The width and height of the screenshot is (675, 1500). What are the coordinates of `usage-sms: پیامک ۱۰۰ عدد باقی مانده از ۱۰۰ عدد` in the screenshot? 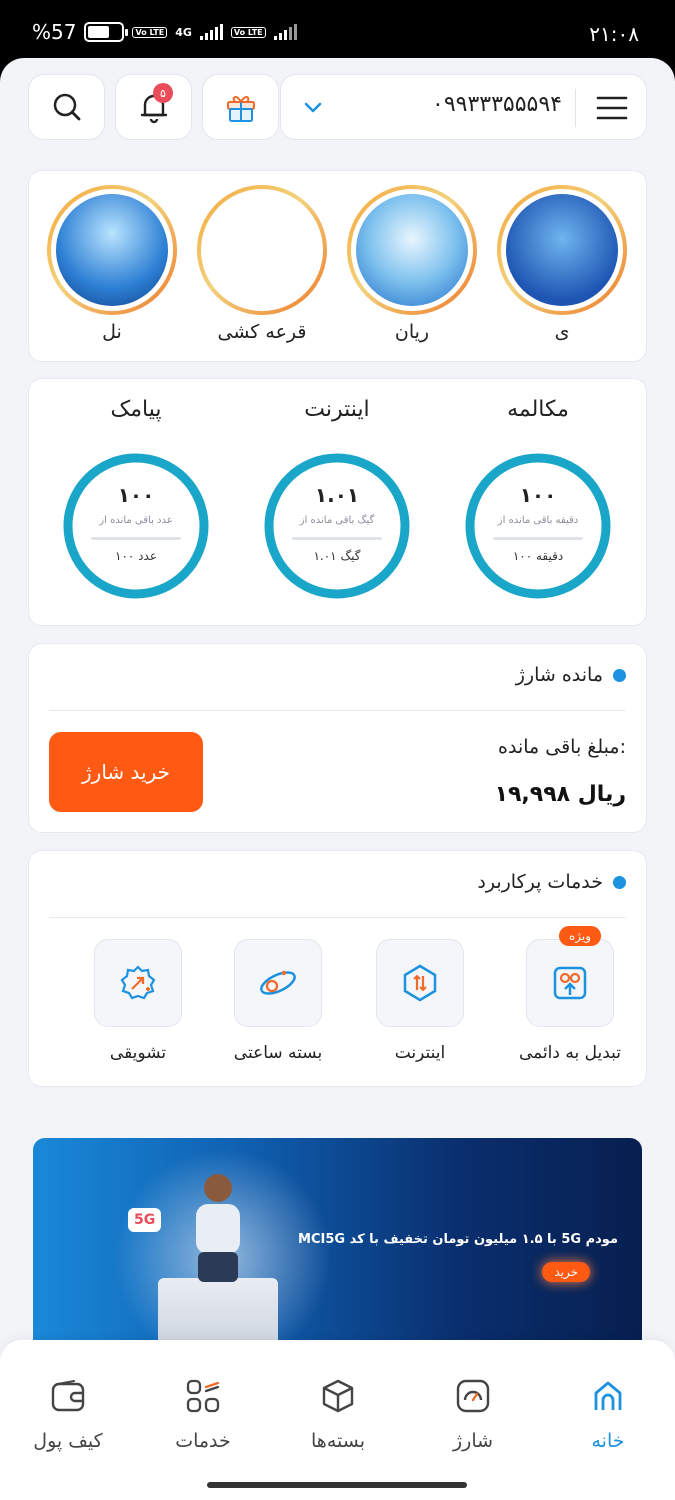 It's located at (136, 499).